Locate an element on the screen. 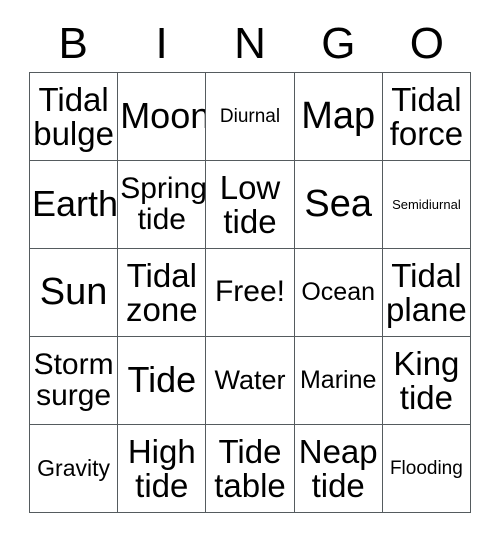 The height and width of the screenshot is (544, 500). bingo-cell-label: Storm surge is located at coordinates (73, 379).